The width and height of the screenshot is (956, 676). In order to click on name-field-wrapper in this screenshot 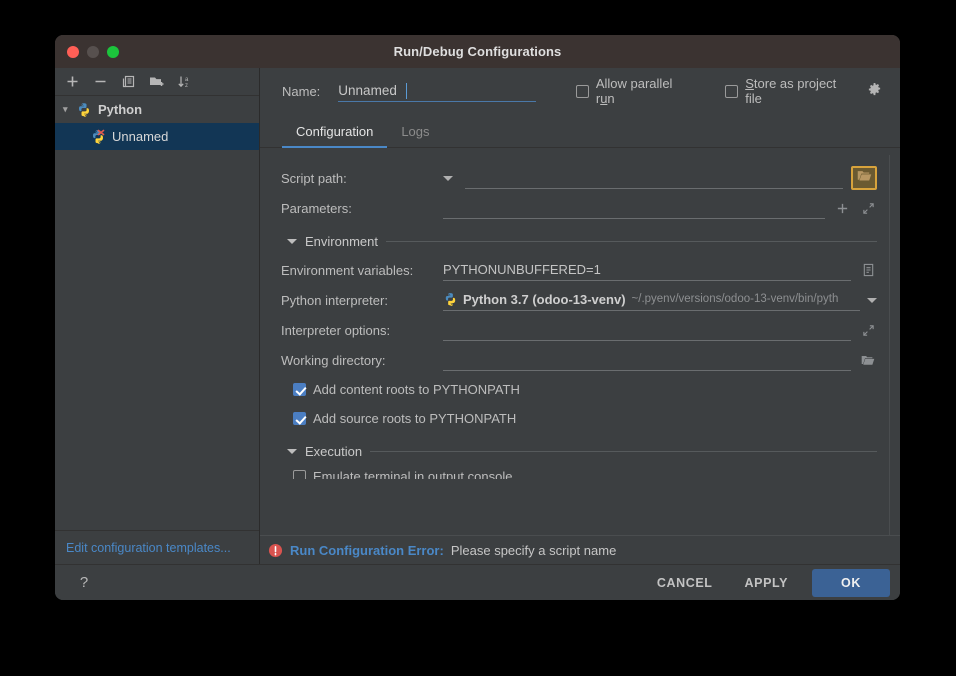, I will do `click(437, 91)`.